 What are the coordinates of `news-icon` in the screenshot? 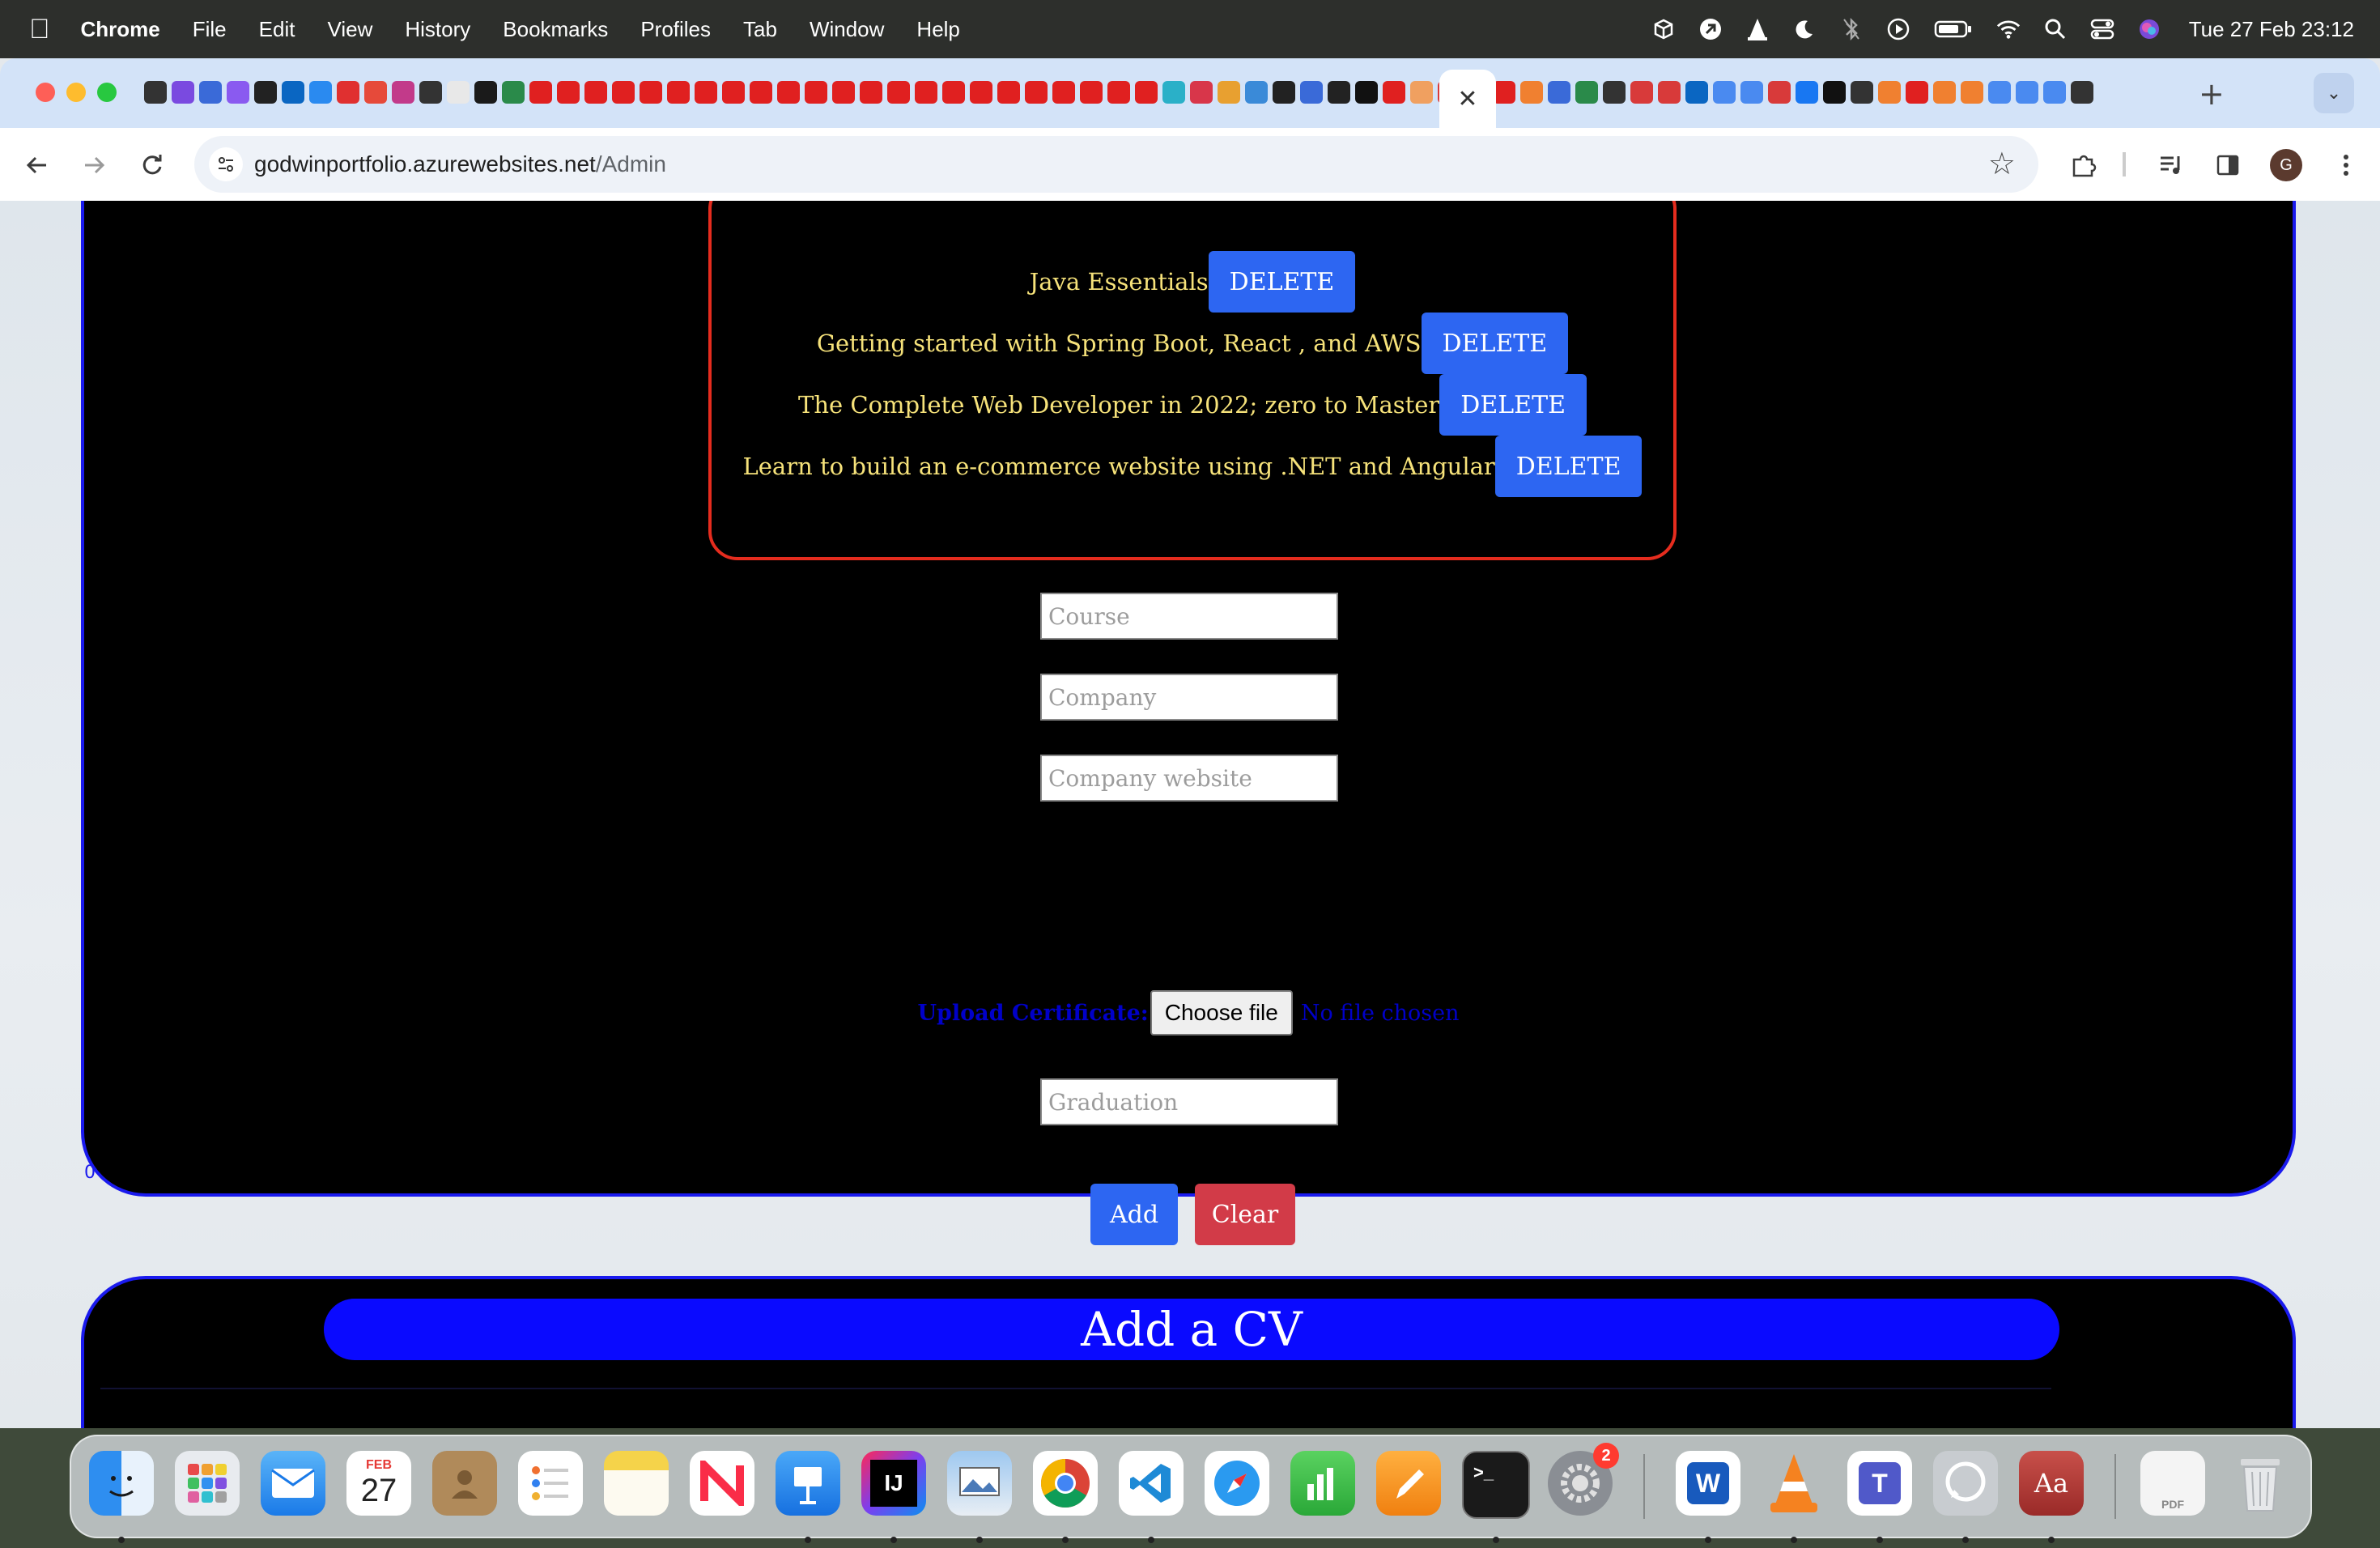 It's located at (722, 1484).